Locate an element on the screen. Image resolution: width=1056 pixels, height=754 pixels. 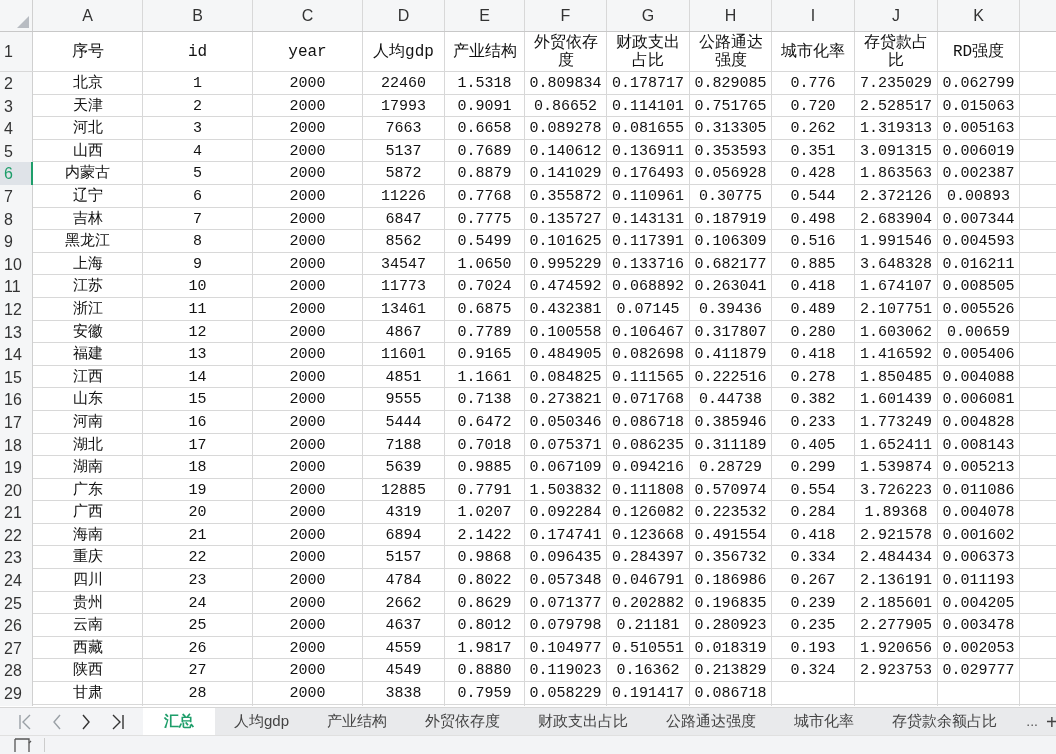
column-header: K is located at coordinates (979, 15).